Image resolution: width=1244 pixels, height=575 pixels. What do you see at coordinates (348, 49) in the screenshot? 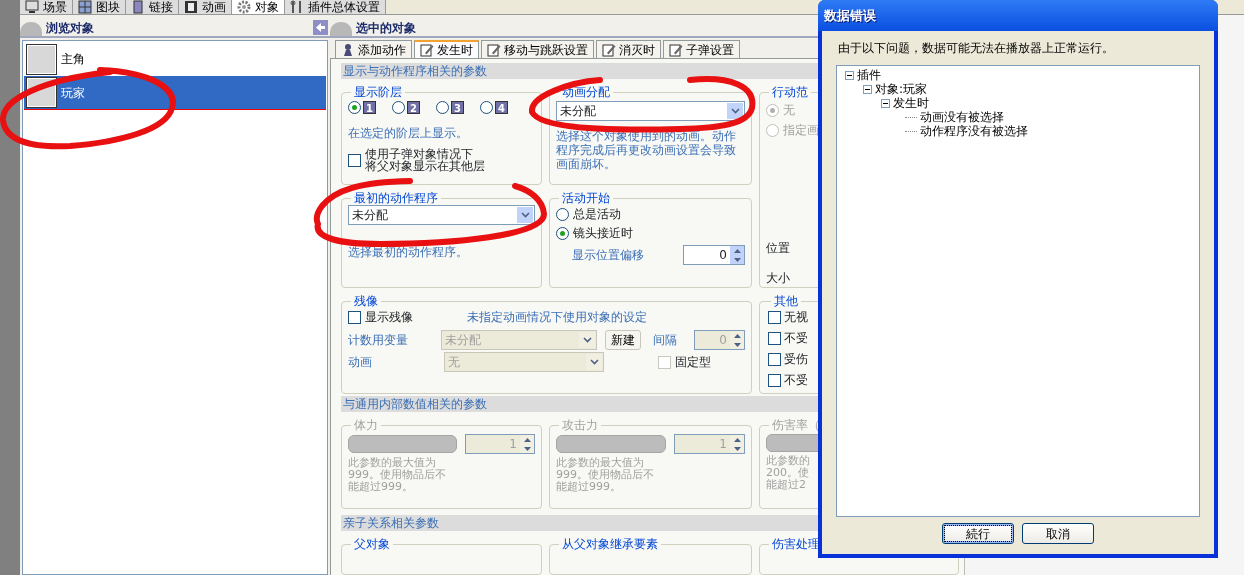
I see `figure-icon` at bounding box center [348, 49].